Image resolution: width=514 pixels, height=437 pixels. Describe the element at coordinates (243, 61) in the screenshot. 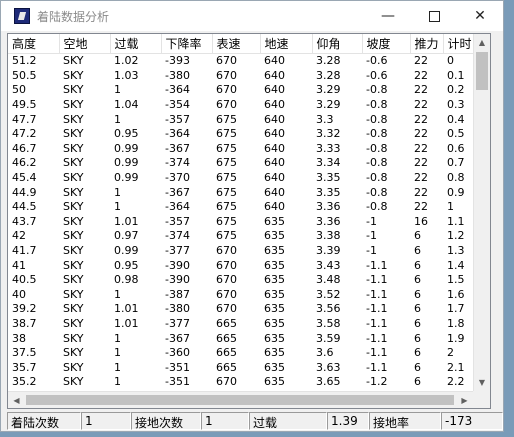

I see `table-row: 51.2 SKY 1.02 -393 670 640 3.28 -0.6 22 0` at that location.